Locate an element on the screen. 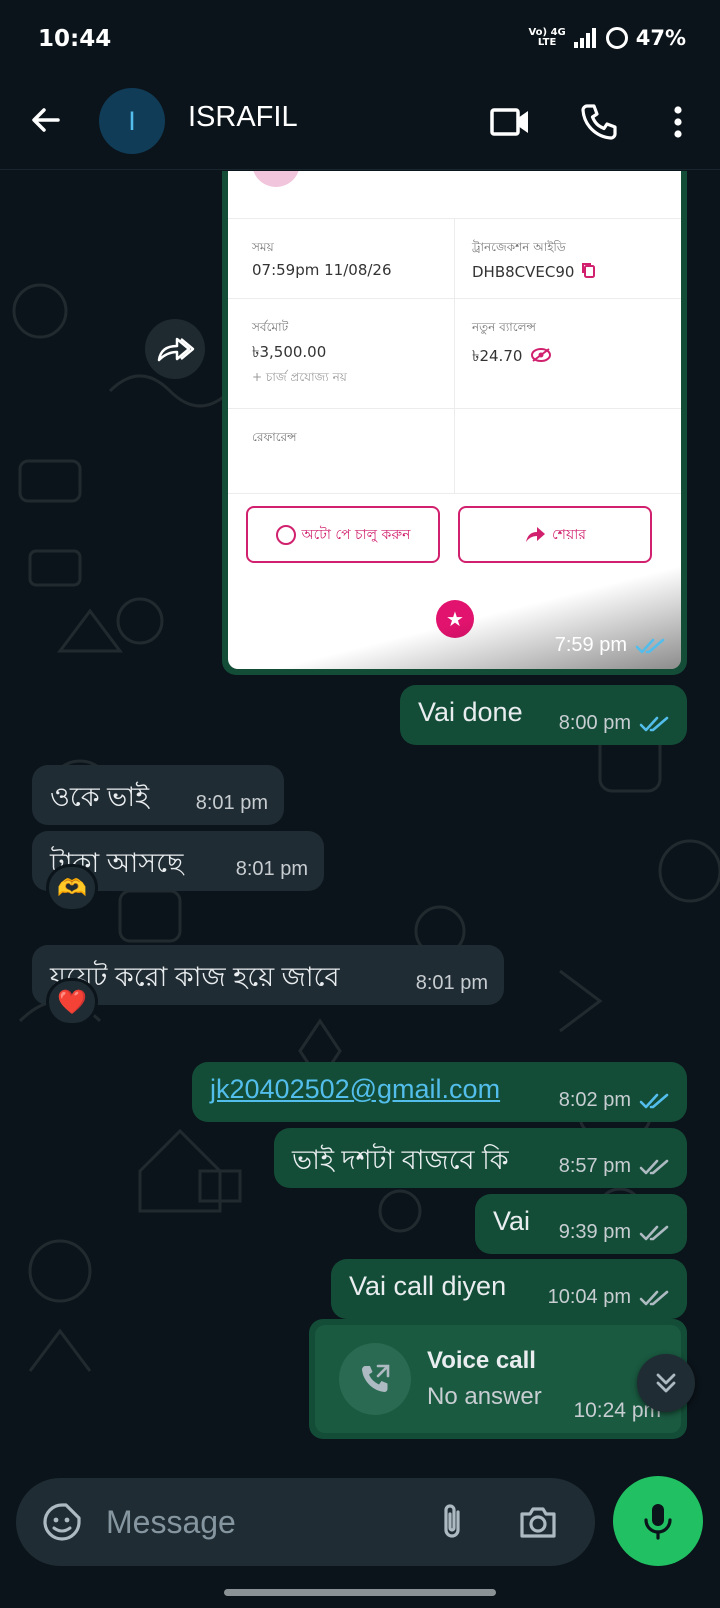 This screenshot has width=720, height=1608. message-text: Vai is located at coordinates (512, 1221).